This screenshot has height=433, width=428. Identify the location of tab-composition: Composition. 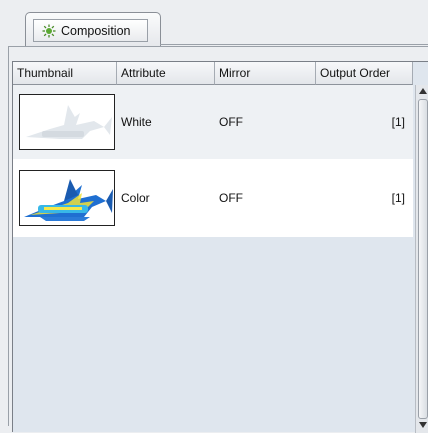
(93, 29).